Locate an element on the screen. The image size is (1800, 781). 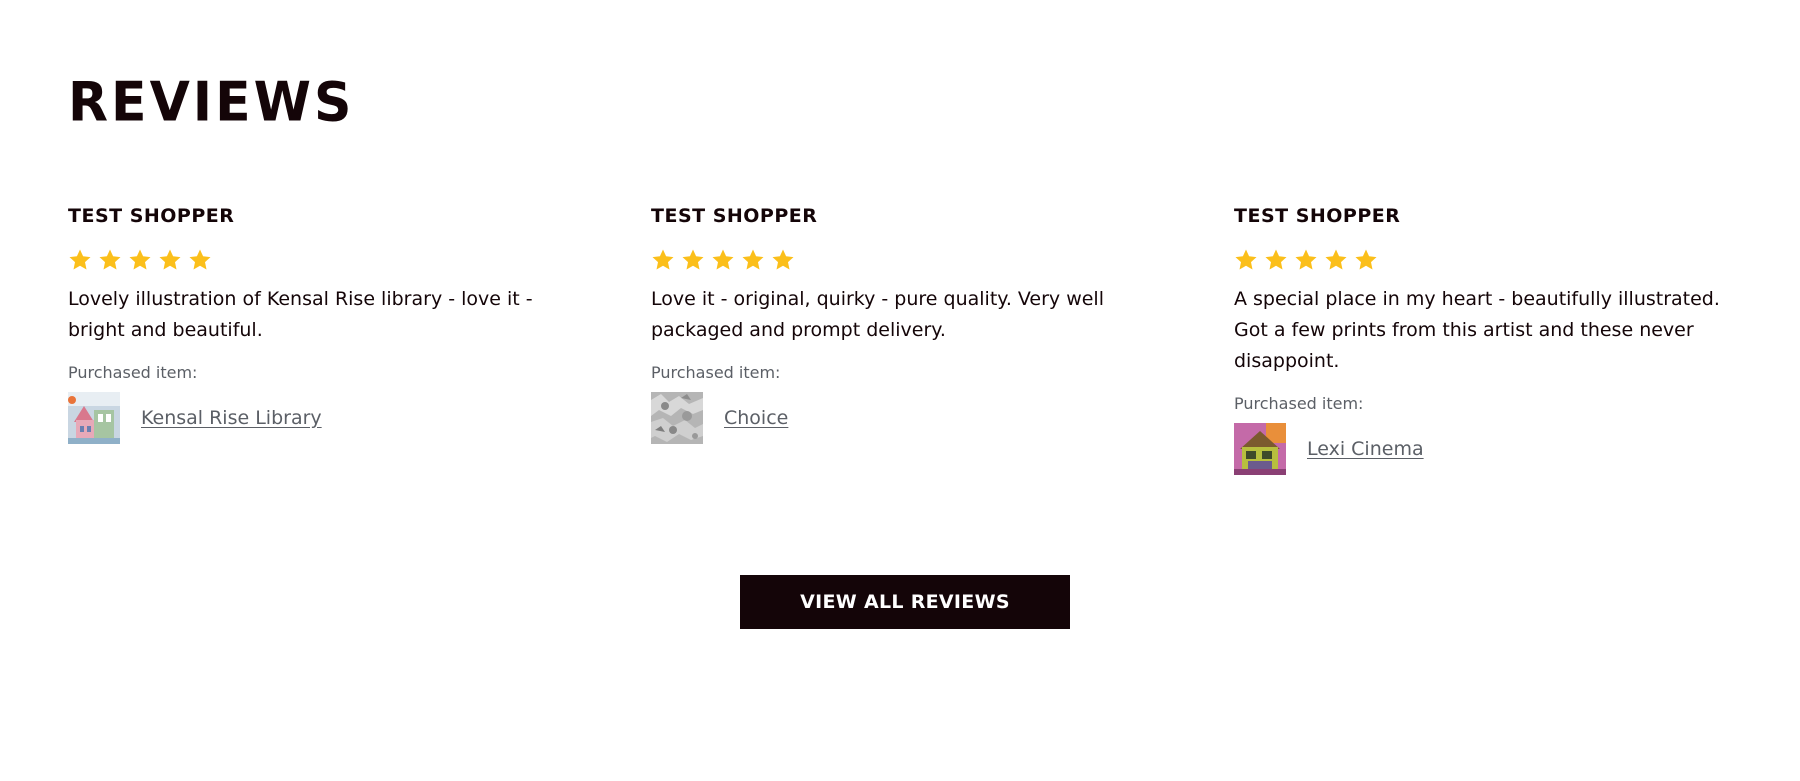
purchased-item-link: Lexi Cinema is located at coordinates (1365, 449).